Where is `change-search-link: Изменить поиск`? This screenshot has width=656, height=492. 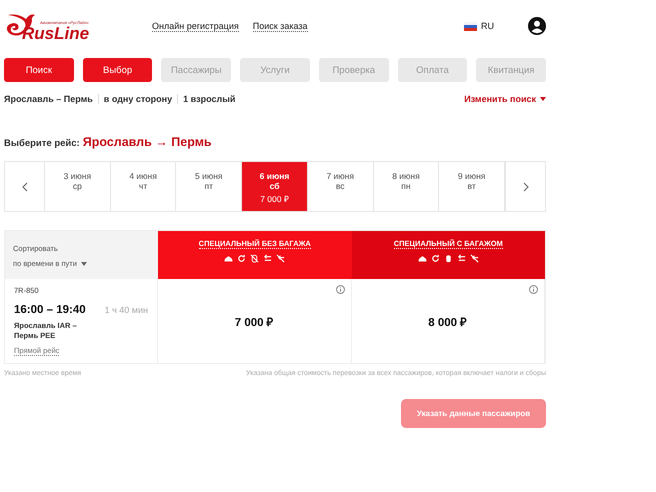 change-search-link: Изменить поиск is located at coordinates (505, 99).